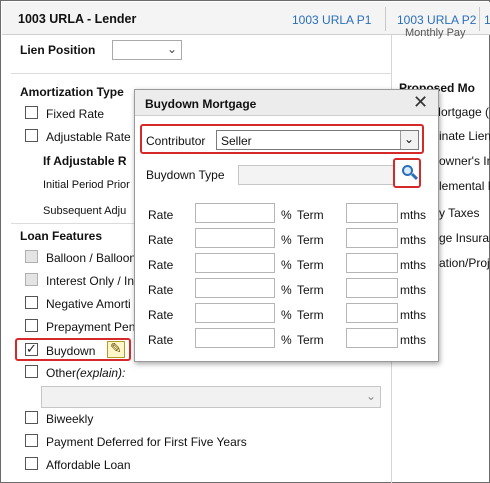  I want to click on balloon-checkbox, so click(31, 256).